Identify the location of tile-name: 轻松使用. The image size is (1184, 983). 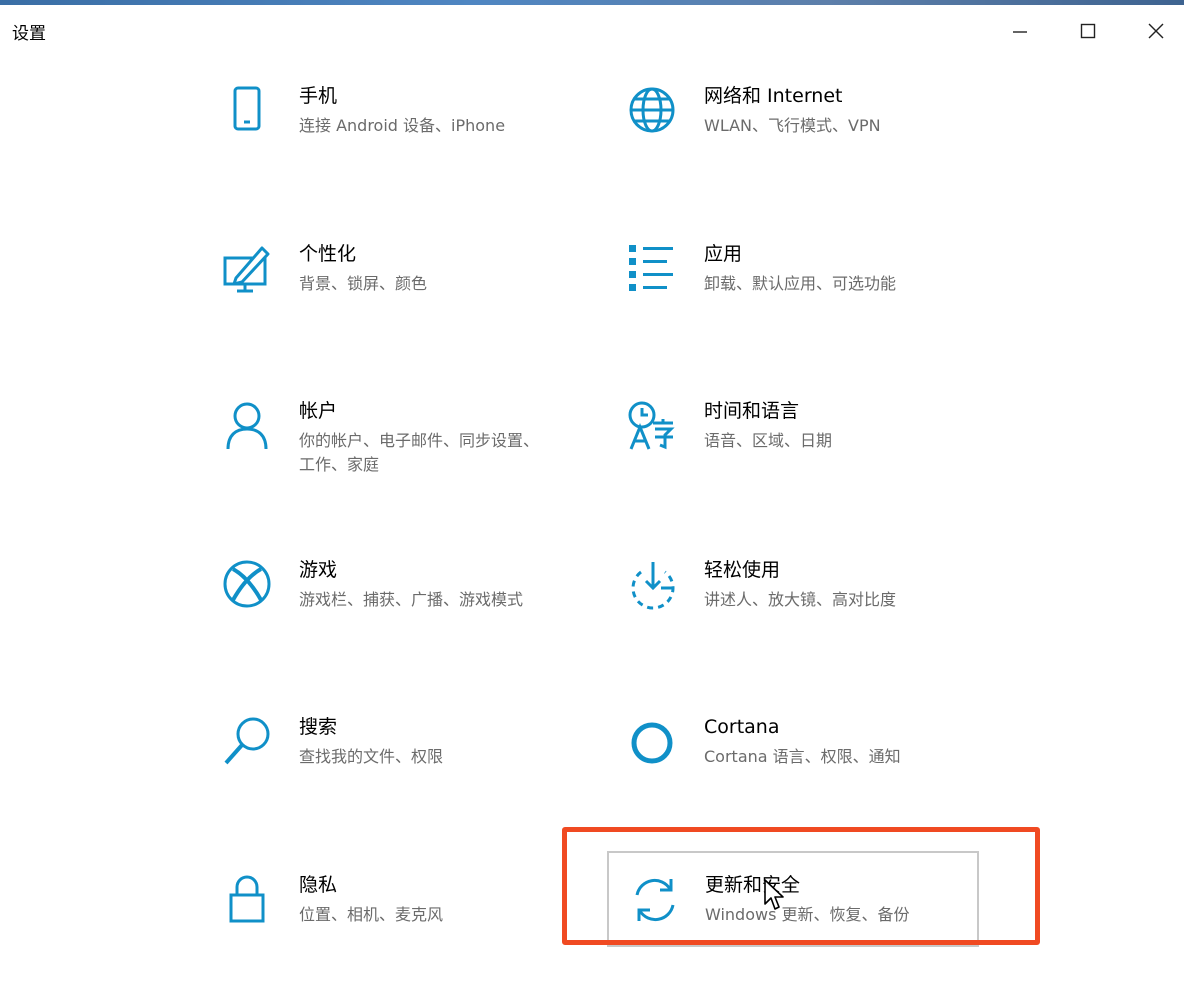
(742, 570).